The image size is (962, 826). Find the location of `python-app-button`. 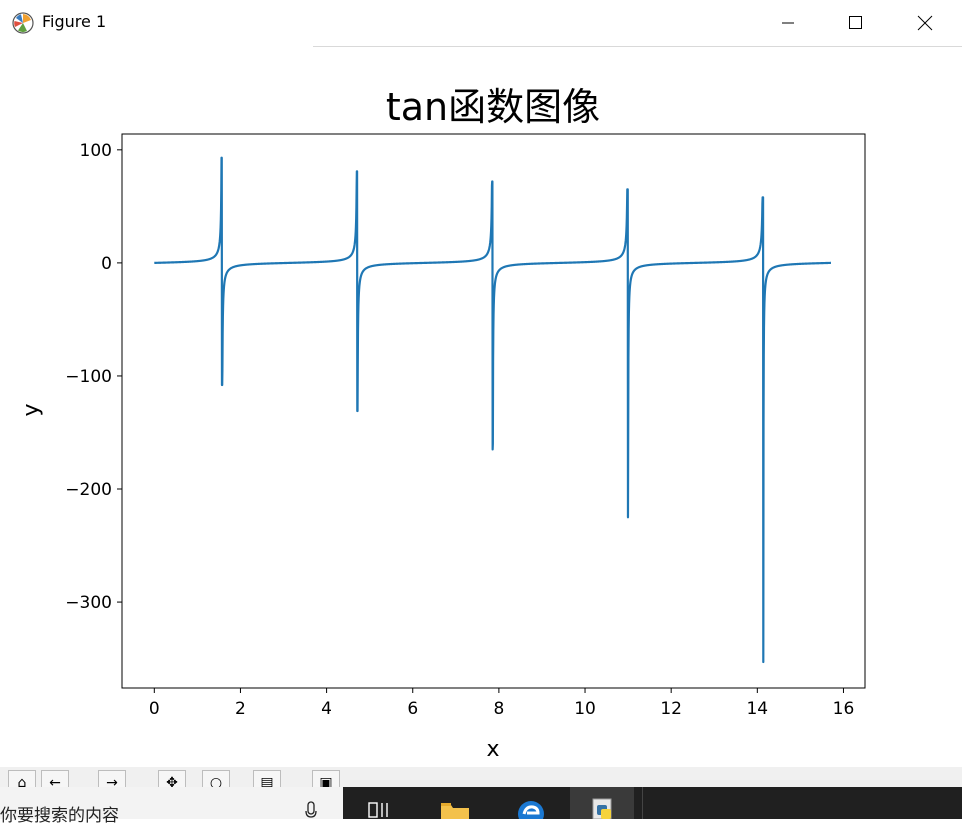

python-app-button is located at coordinates (602, 803).